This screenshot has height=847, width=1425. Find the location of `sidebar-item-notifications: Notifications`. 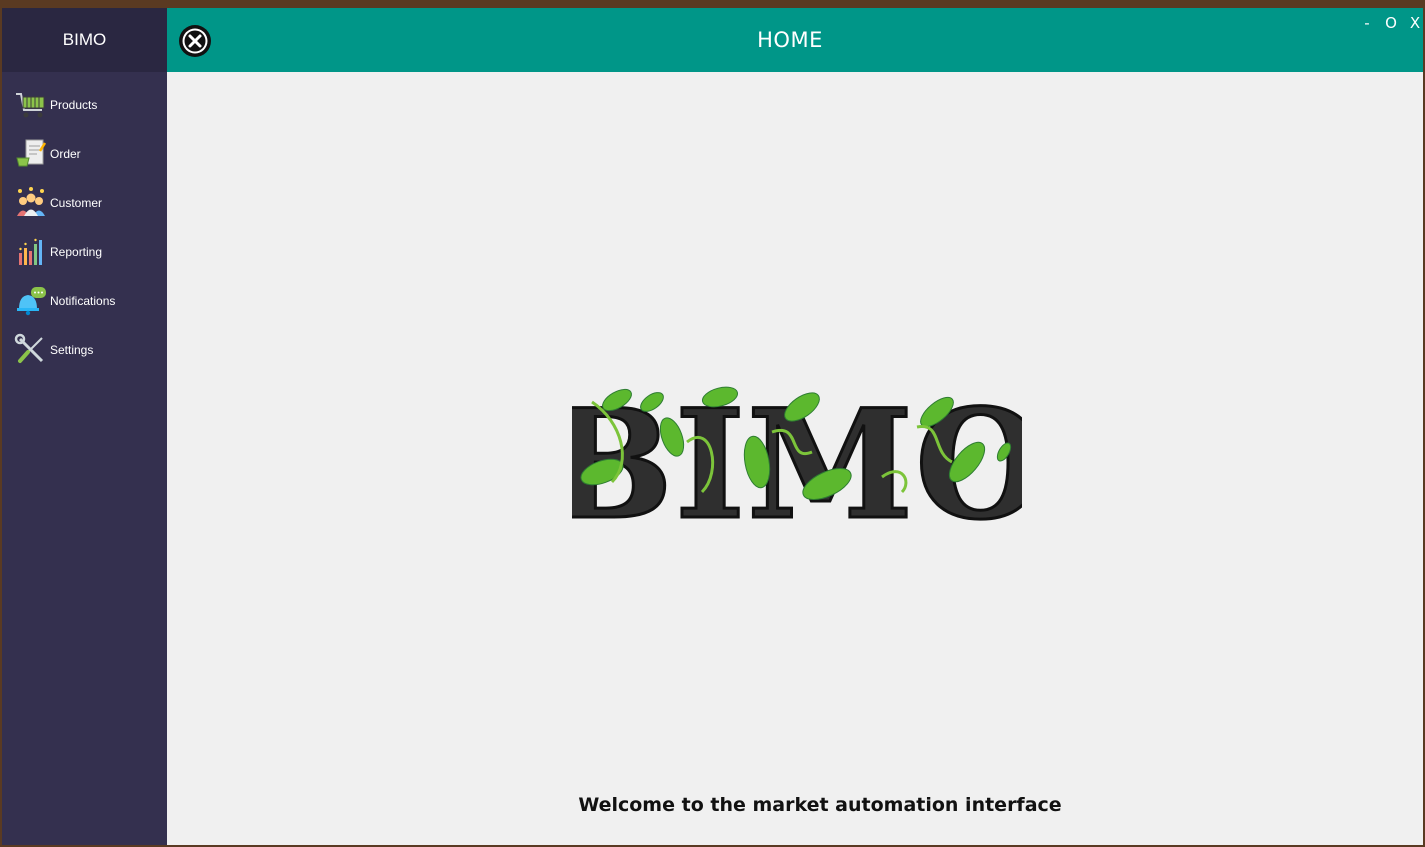

sidebar-item-notifications: Notifications is located at coordinates (84, 300).